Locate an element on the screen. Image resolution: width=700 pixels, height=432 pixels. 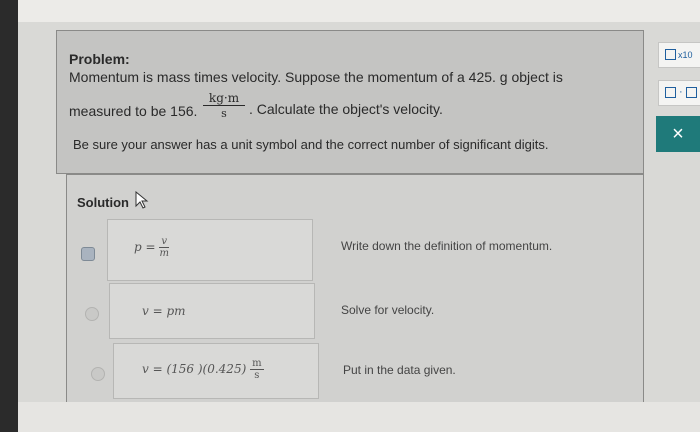
step-3-denominator: s is located at coordinates (257, 375).